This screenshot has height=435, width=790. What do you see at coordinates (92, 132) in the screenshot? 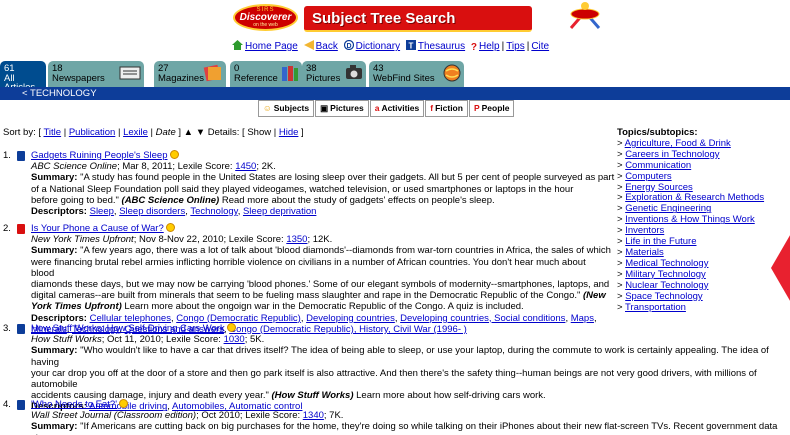
I see `sort-by-publication: Publication` at bounding box center [92, 132].